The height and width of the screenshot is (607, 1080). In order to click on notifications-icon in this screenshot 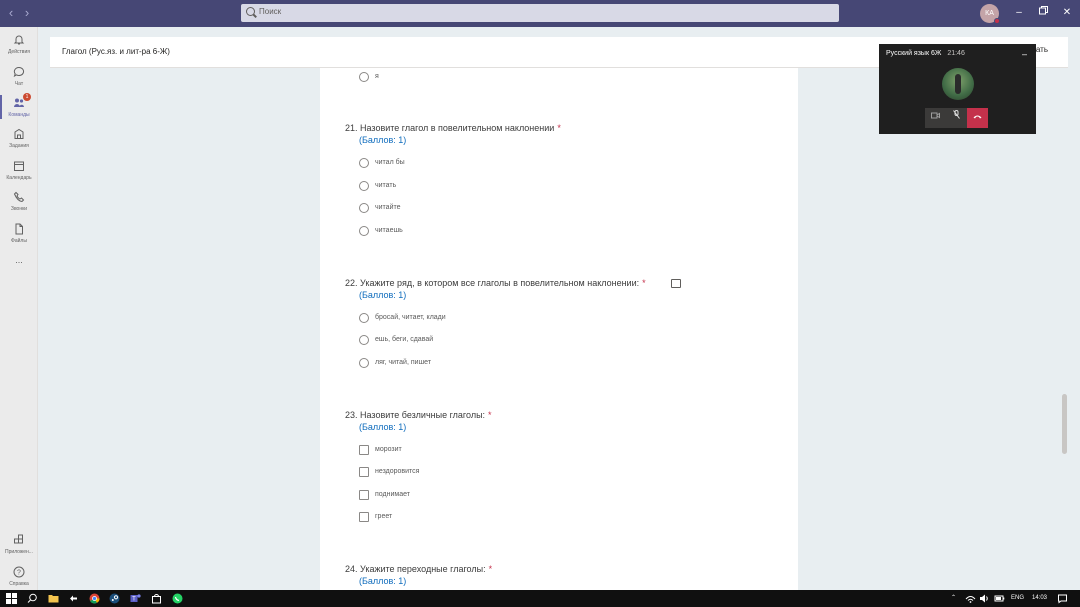, I will do `click(1062, 598)`.